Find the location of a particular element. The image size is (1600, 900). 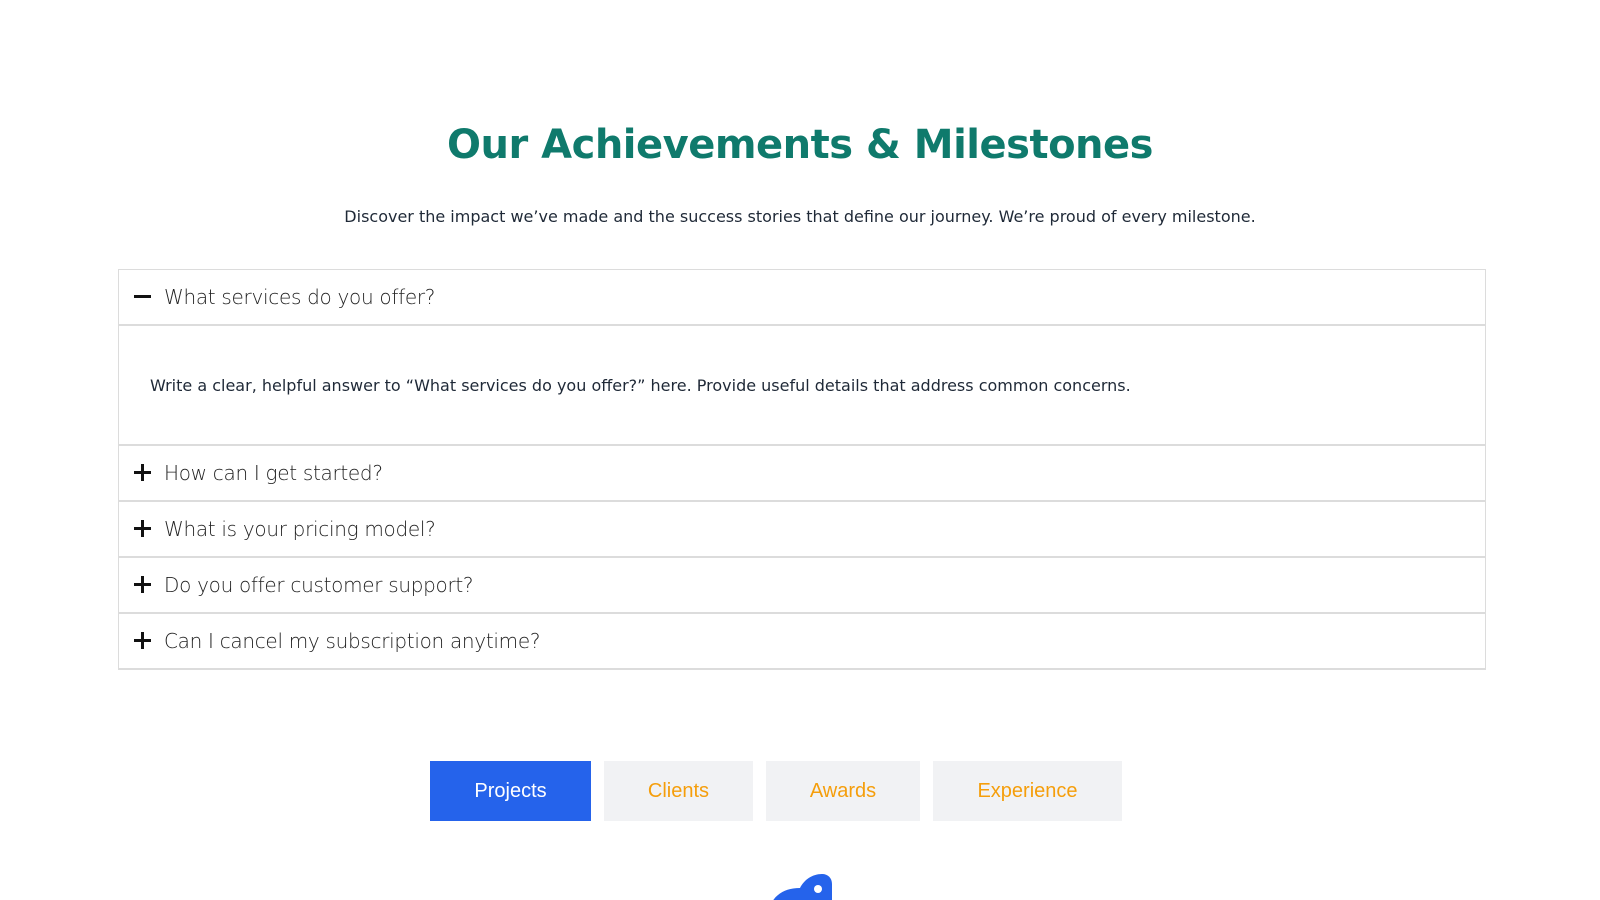

tab-experience: Experience is located at coordinates (1027, 791).